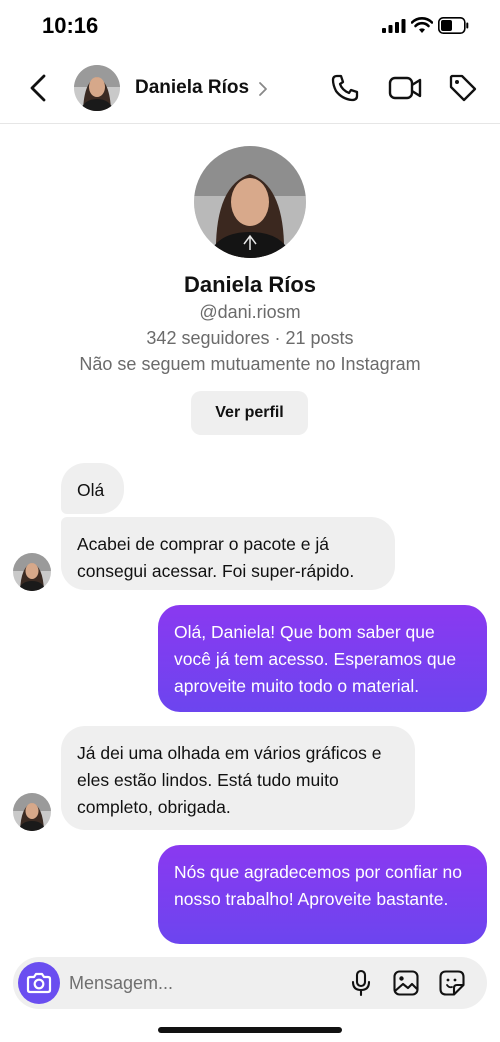 The image size is (500, 1042). Describe the element at coordinates (394, 26) in the screenshot. I see `cellular-signal-icon` at that location.